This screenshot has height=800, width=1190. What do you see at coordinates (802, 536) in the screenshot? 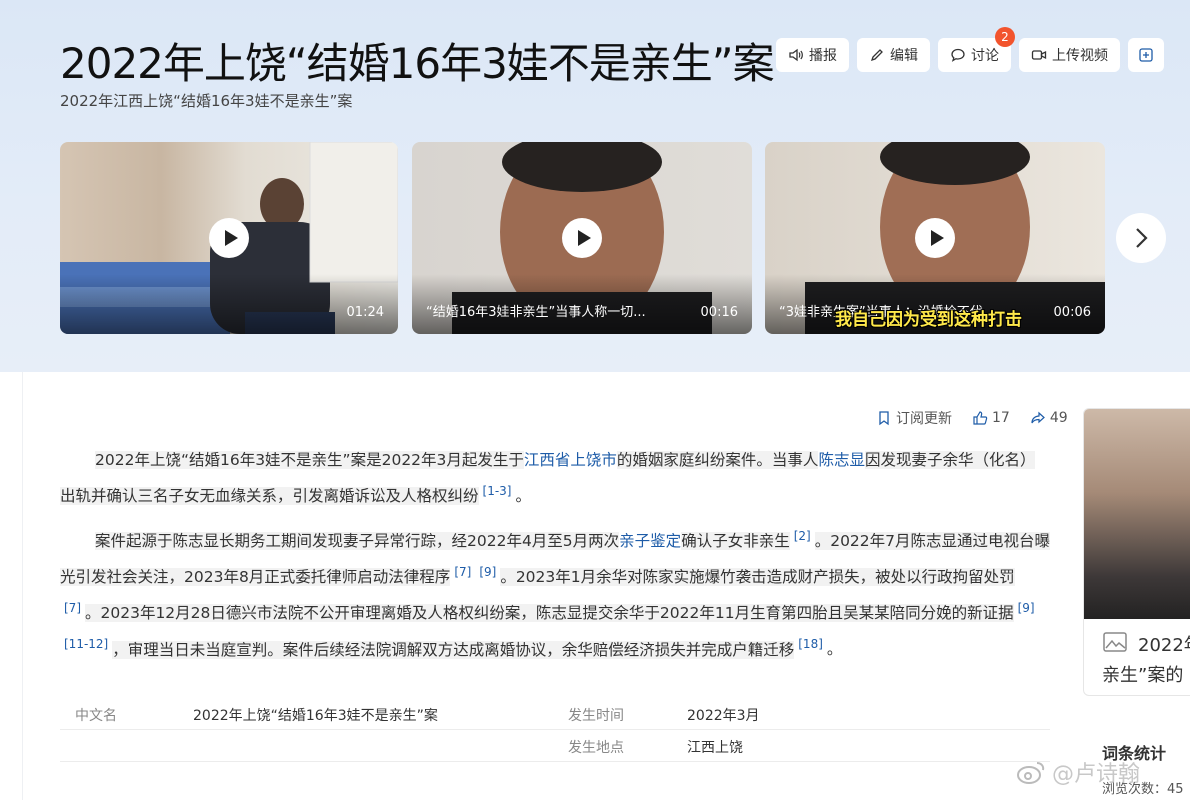
I see `reference-link: [2]` at bounding box center [802, 536].